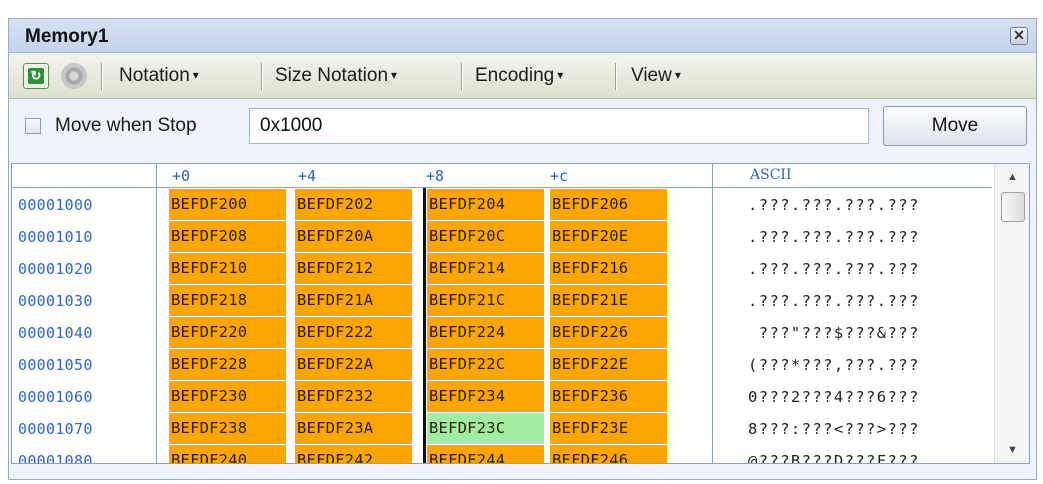  Describe the element at coordinates (307, 176) in the screenshot. I see `column-header: +4` at that location.